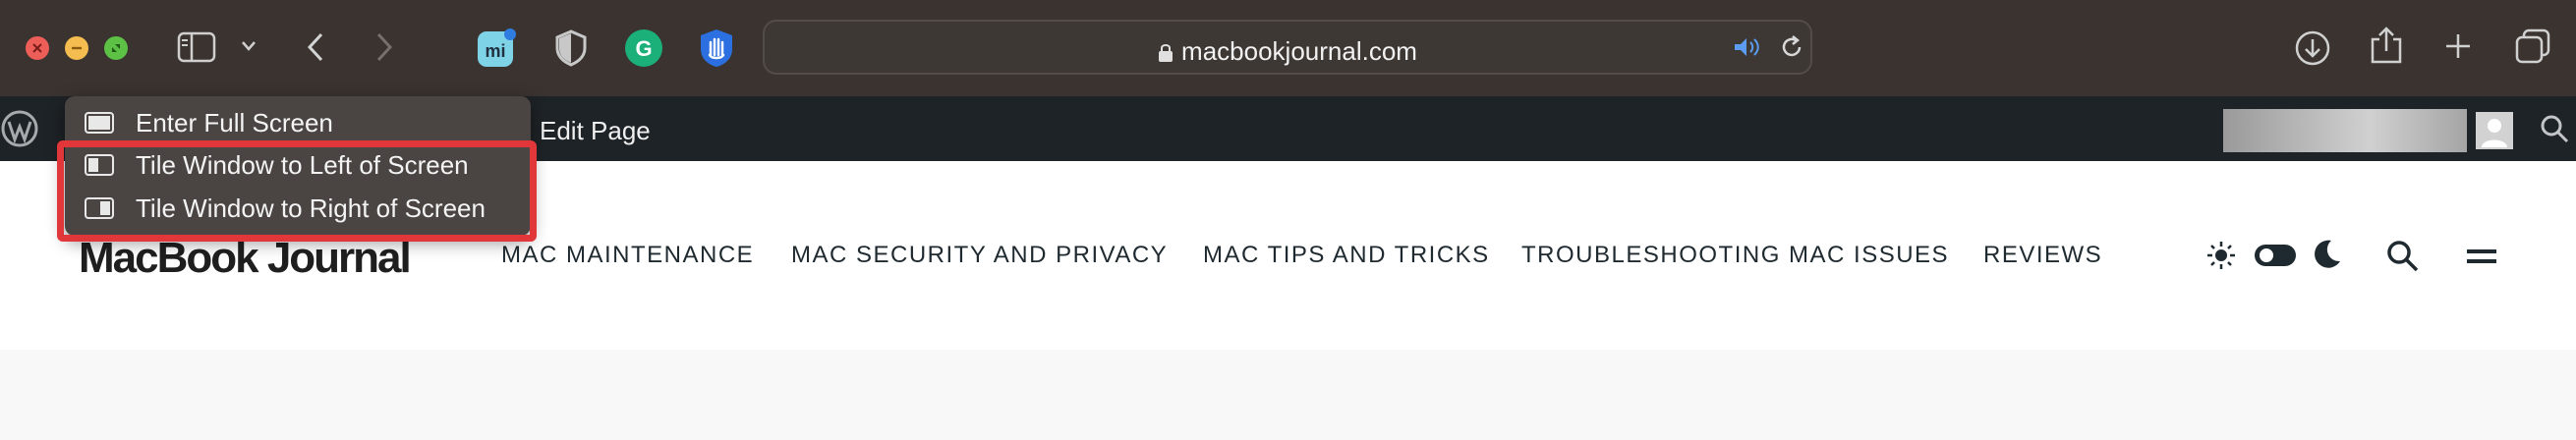  Describe the element at coordinates (2458, 46) in the screenshot. I see `new-tab-icon` at that location.